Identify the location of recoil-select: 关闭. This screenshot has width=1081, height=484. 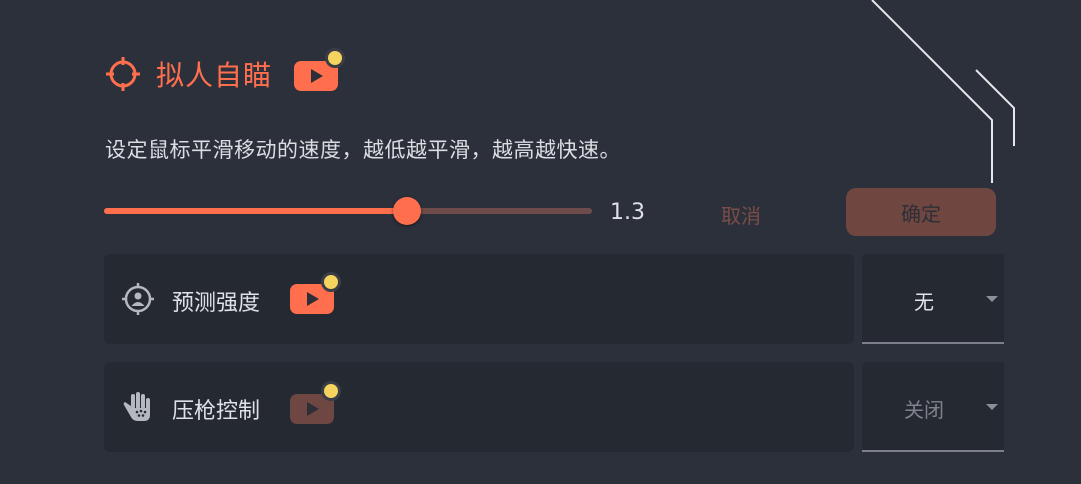
(933, 407).